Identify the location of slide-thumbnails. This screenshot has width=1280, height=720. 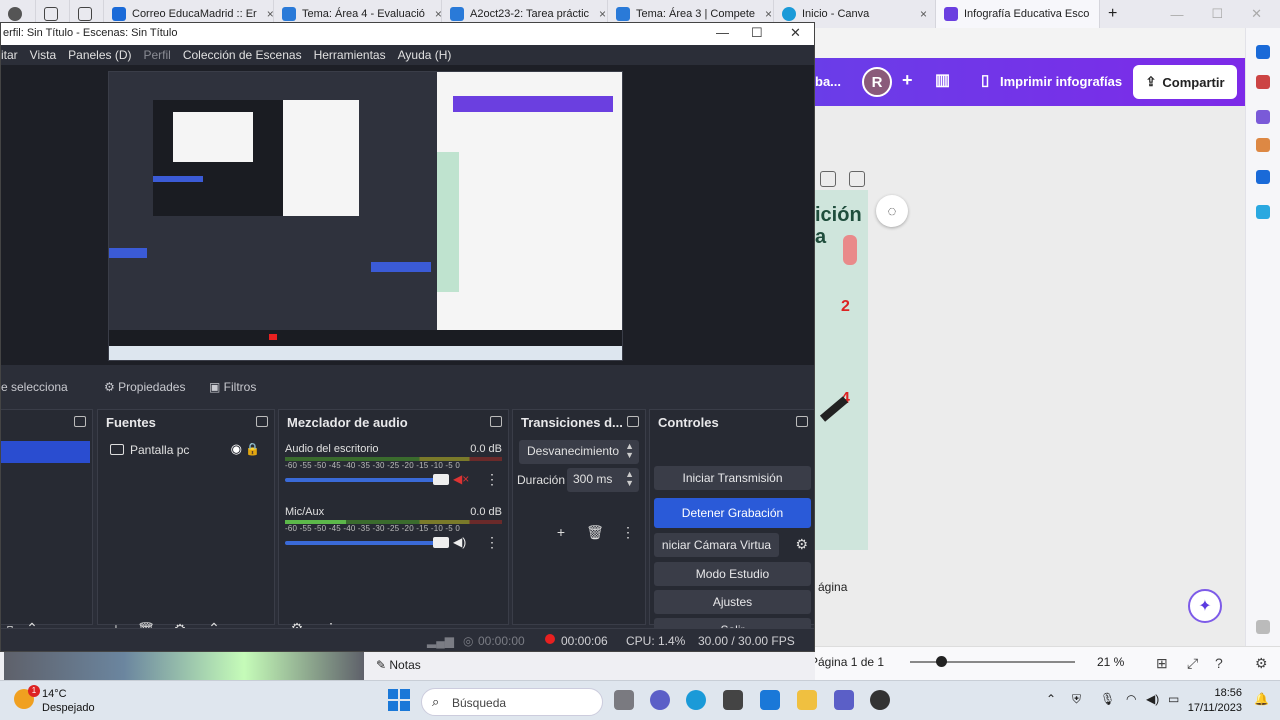
(184, 666).